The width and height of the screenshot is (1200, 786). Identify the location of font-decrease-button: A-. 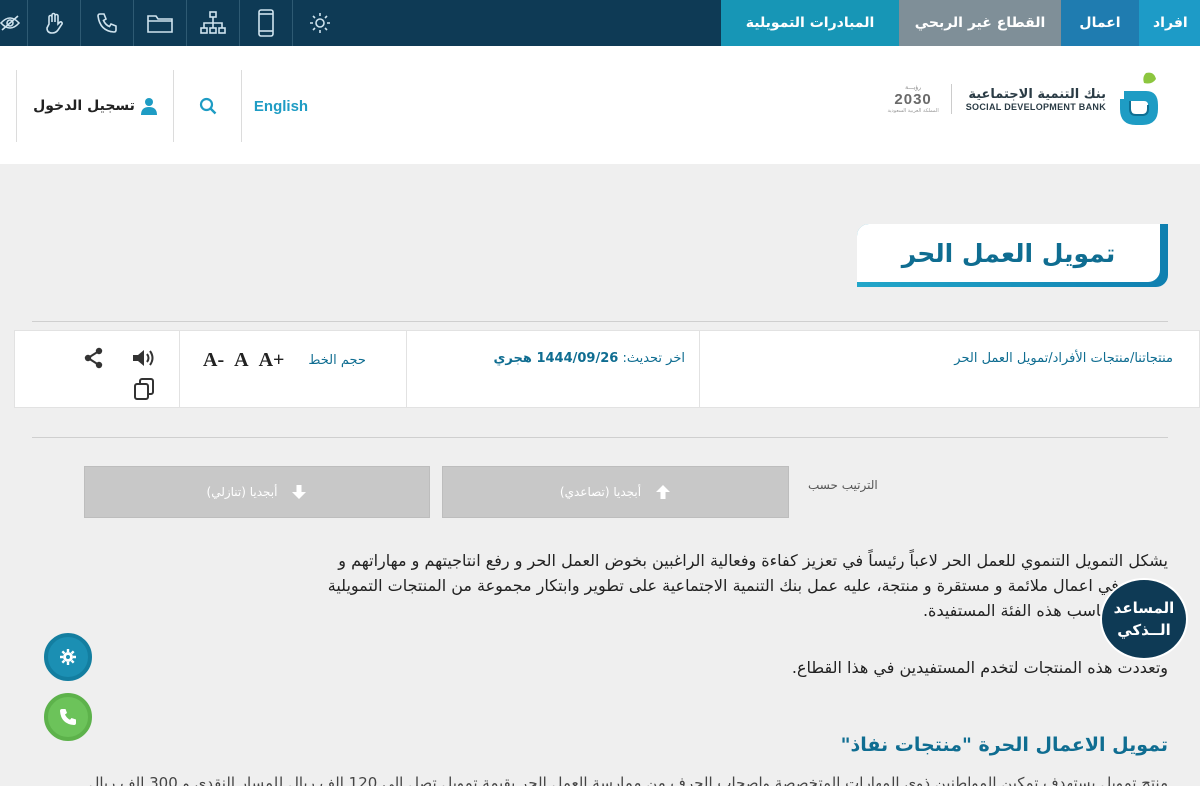
(213, 360).